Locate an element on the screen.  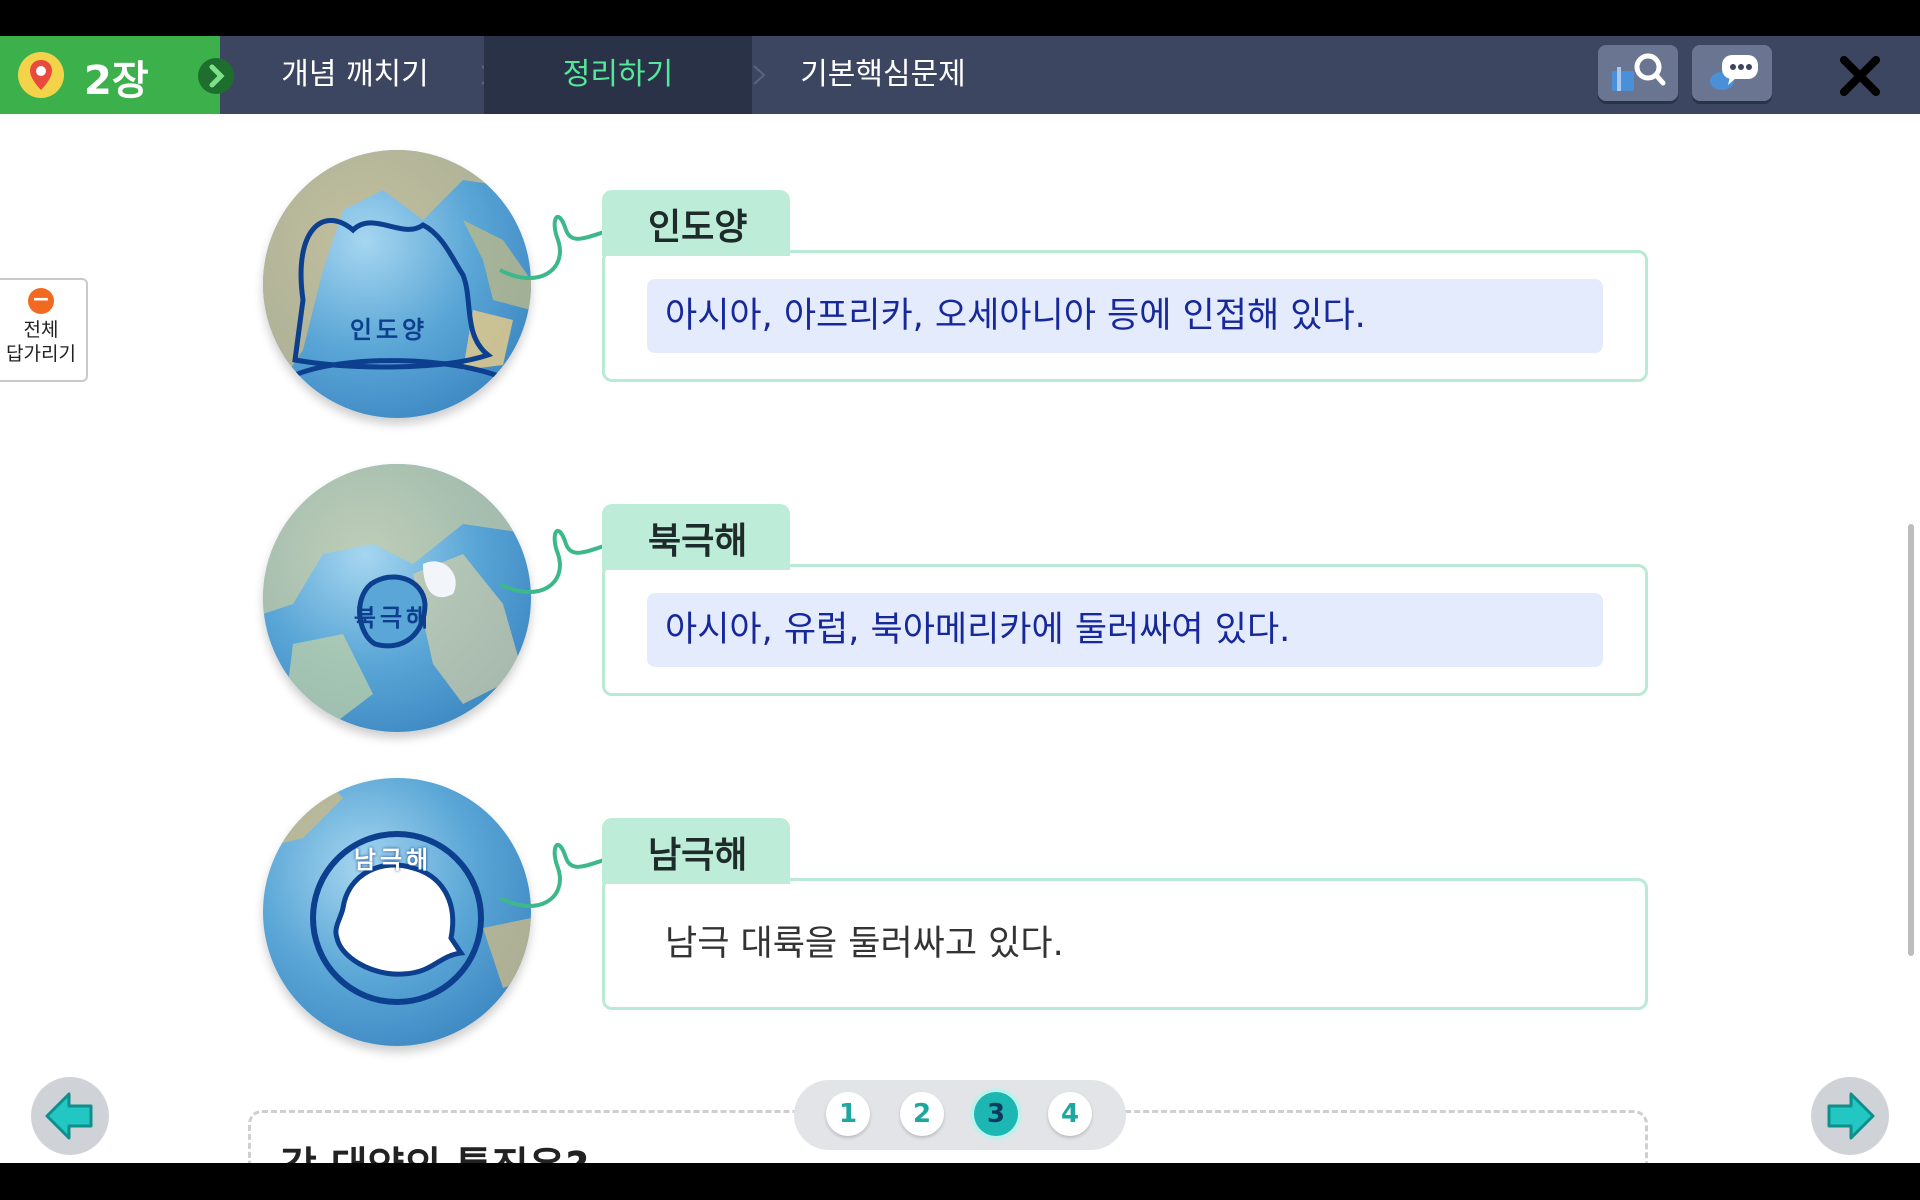
location-pin-icon is located at coordinates (41, 75).